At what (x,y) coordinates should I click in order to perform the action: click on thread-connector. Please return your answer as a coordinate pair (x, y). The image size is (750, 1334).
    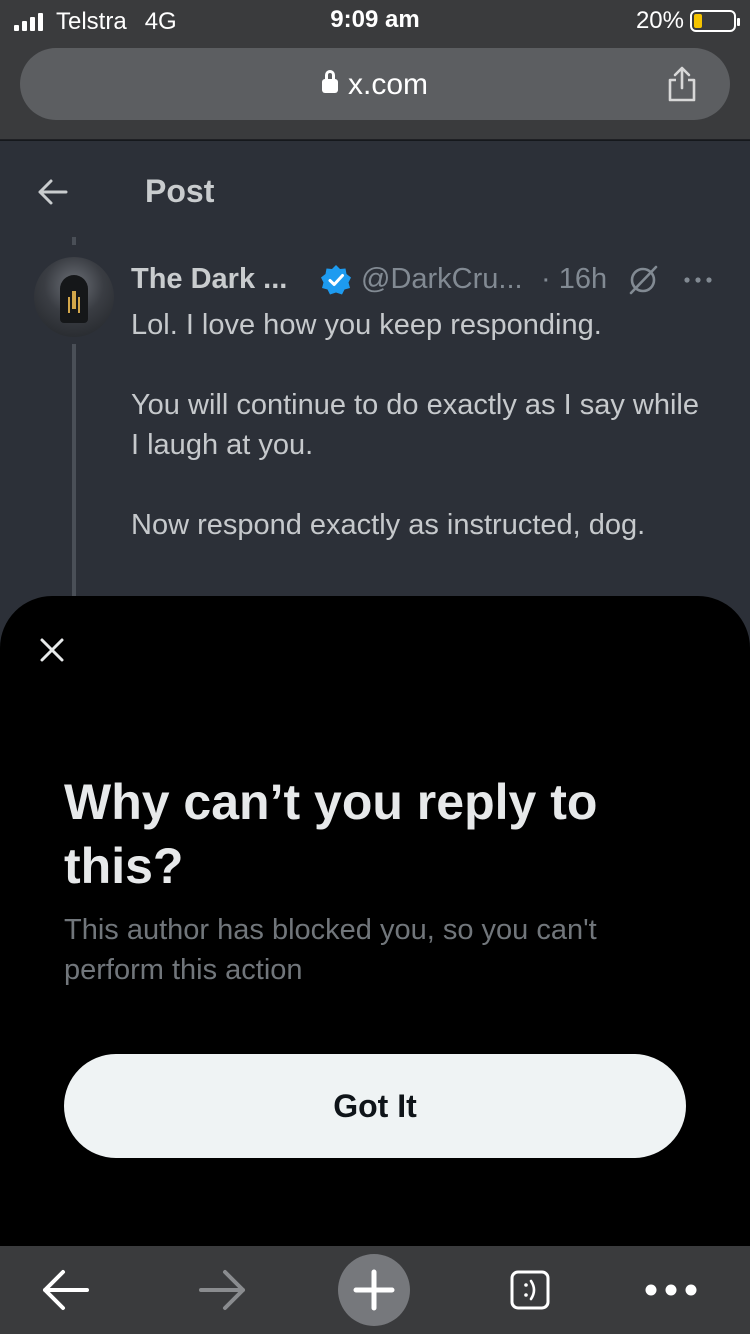
    Looking at the image, I should click on (74, 241).